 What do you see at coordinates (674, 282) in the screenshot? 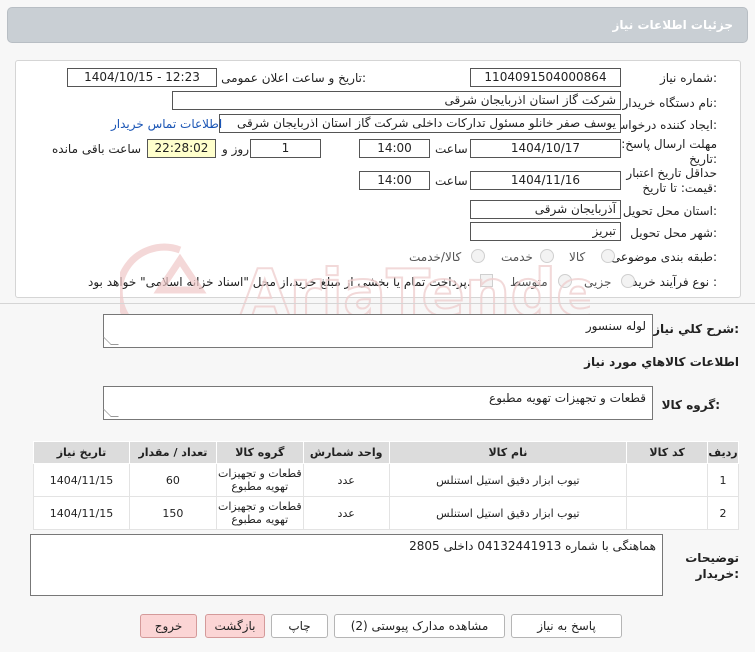
I see `process-label: نوع فرآیند خرید :` at bounding box center [674, 282].